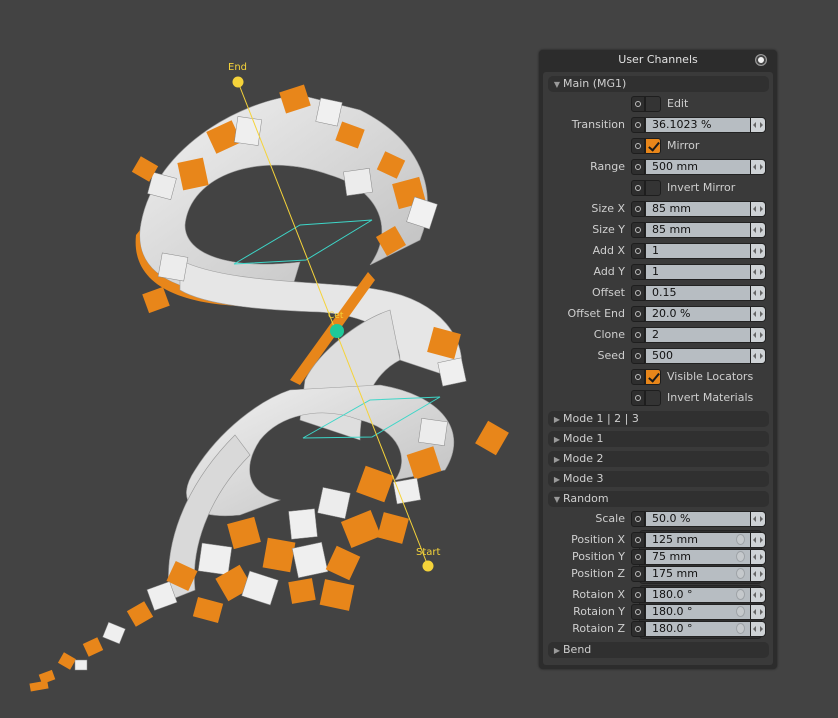 This screenshot has width=838, height=718. Describe the element at coordinates (758, 272) in the screenshot. I see `add-y-spinner` at that location.